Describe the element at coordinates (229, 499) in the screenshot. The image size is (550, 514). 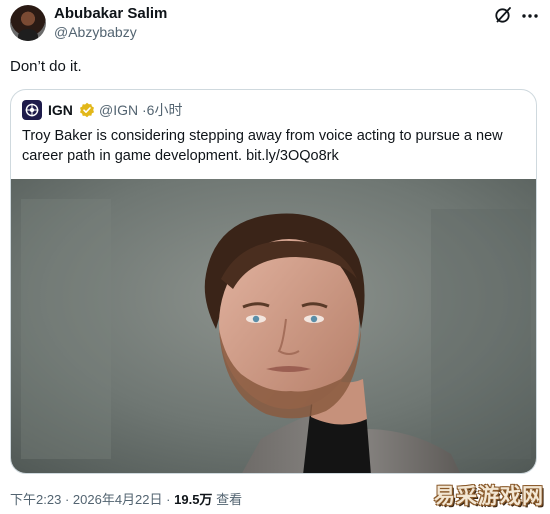
I see `views-label: 查看` at that location.